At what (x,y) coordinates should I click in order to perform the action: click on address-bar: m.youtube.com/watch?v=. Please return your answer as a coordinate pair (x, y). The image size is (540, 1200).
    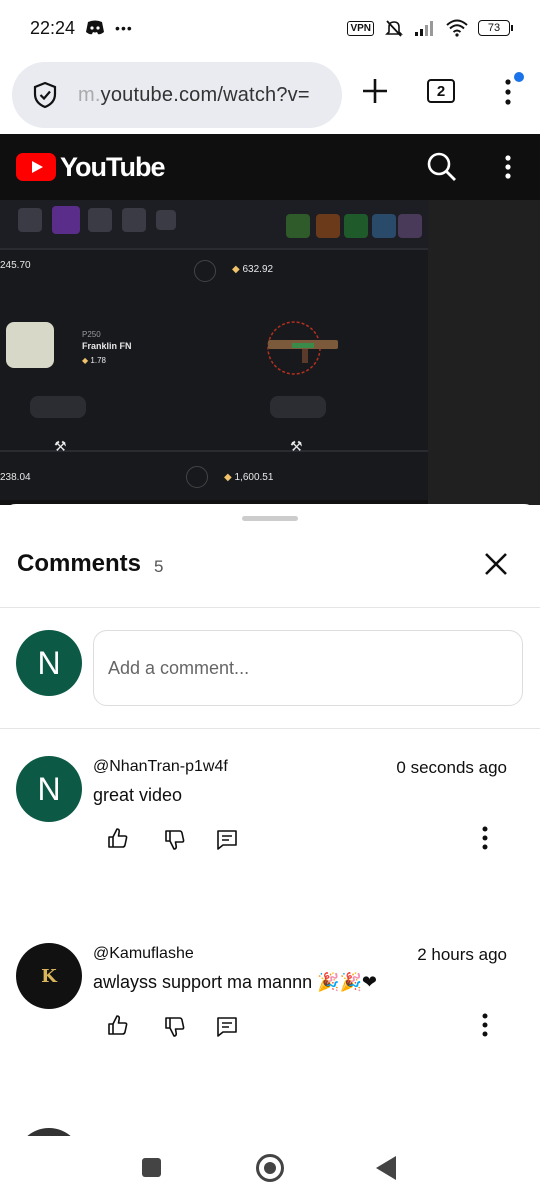
    Looking at the image, I should click on (177, 95).